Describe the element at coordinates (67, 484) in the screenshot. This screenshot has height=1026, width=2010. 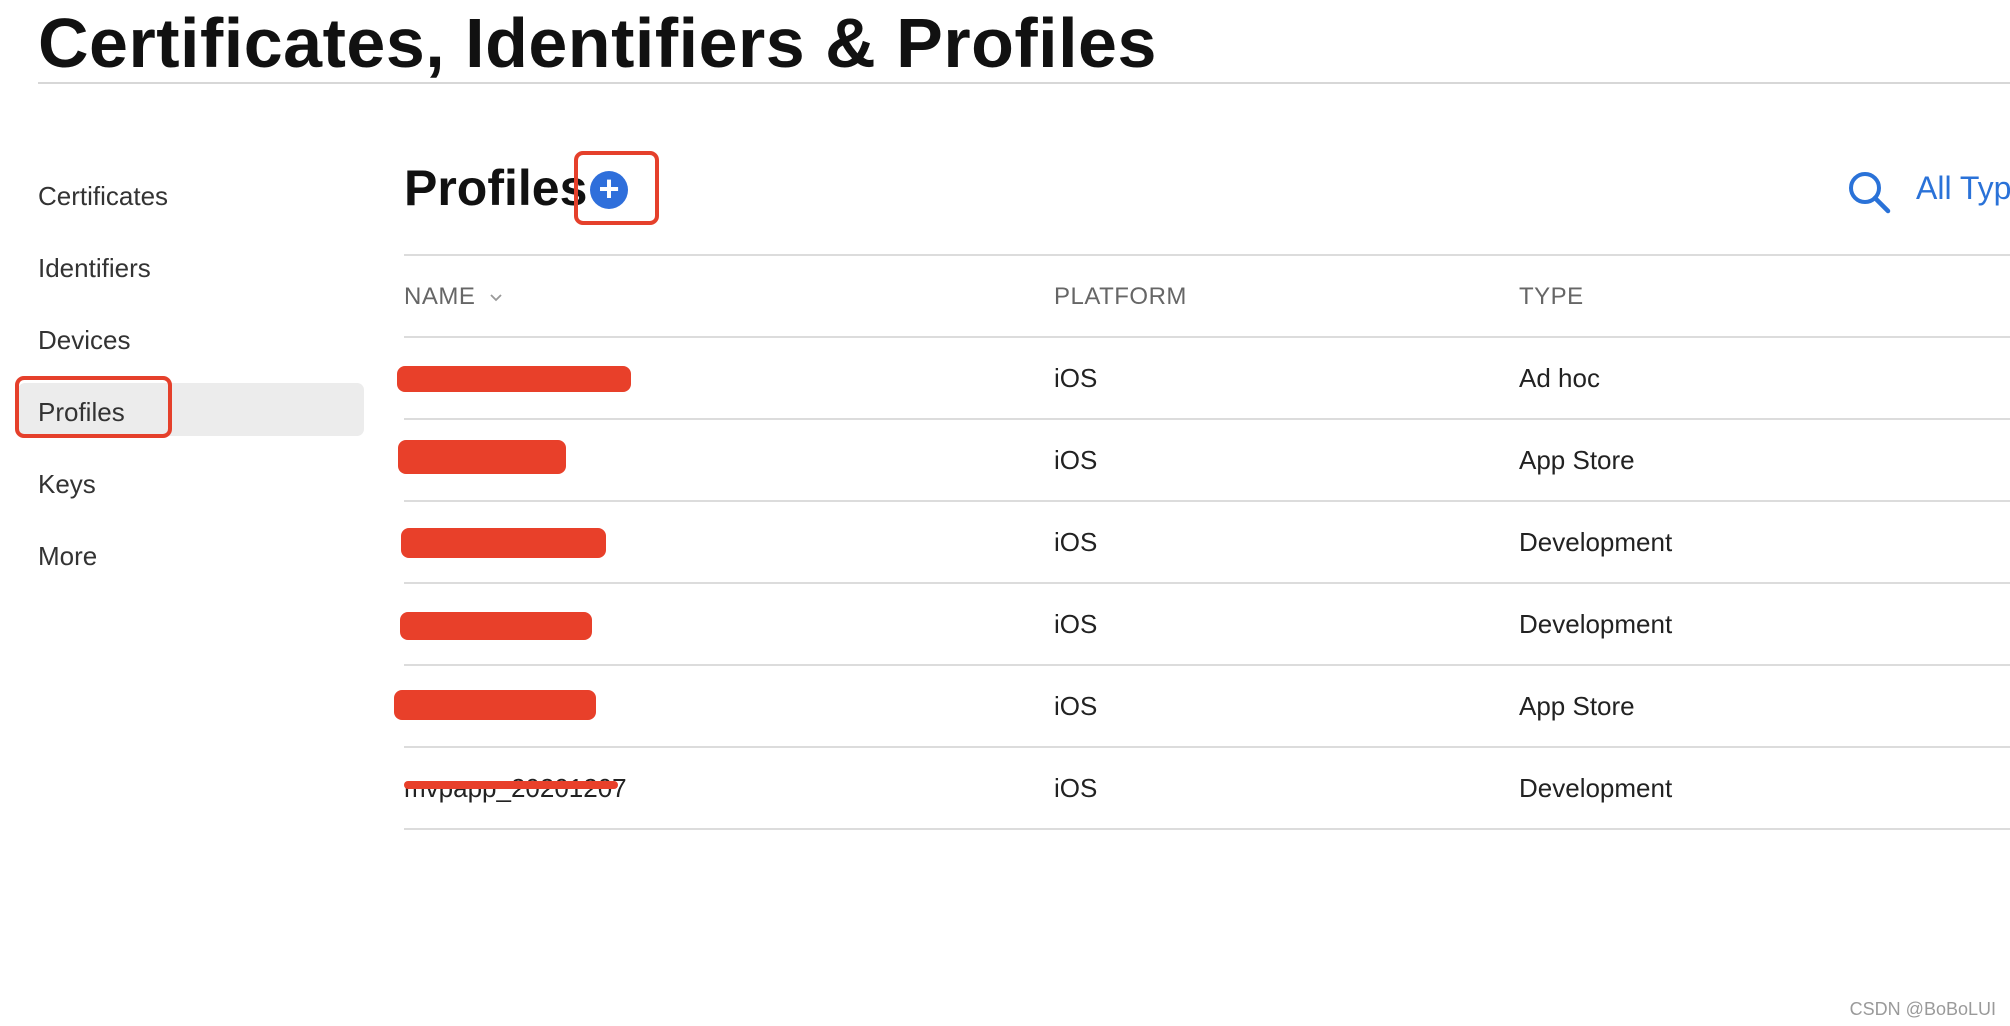
I see `sidebar-item-keys: Keys` at that location.